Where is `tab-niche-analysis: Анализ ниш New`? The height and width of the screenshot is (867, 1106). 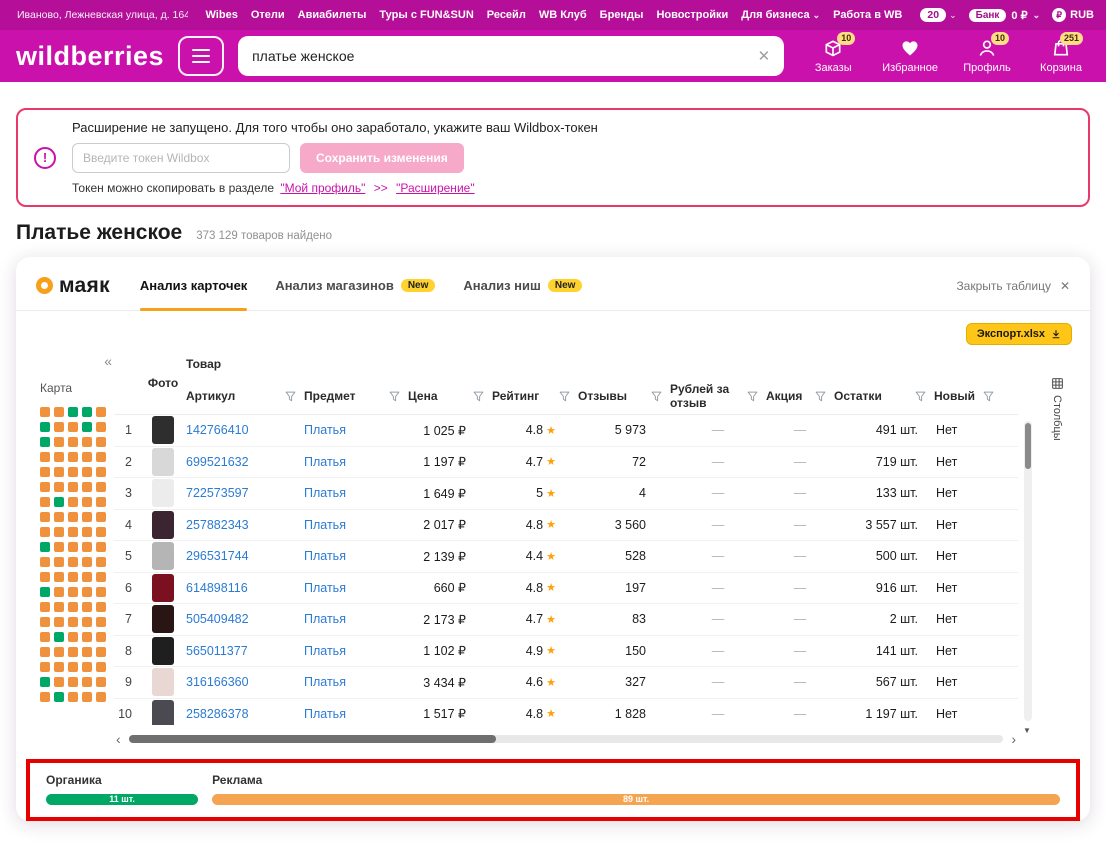
tab-niche-analysis: Анализ ниш New is located at coordinates (523, 285).